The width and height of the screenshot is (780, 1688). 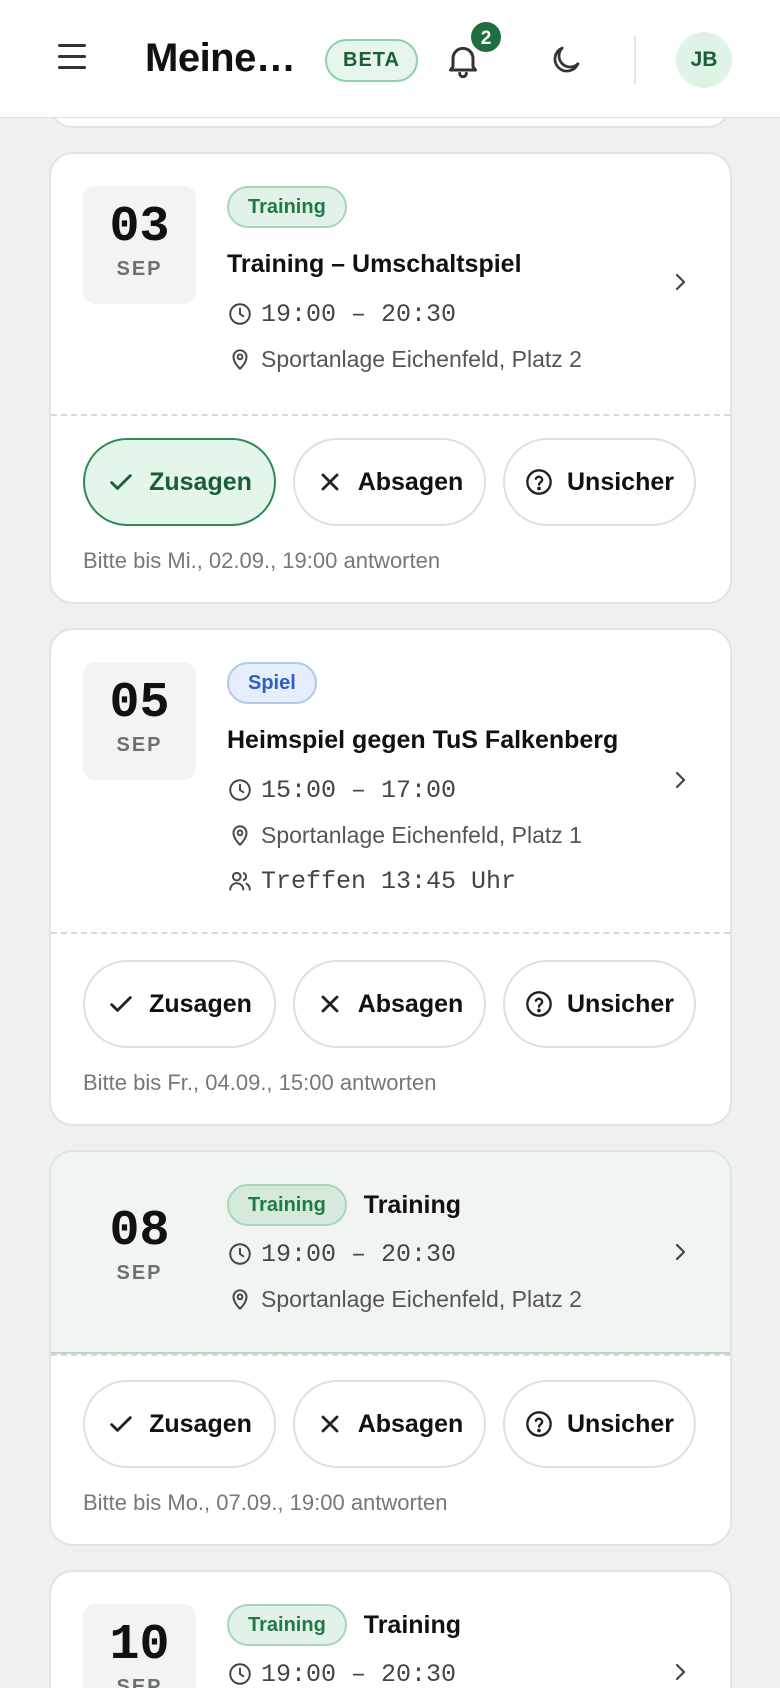 What do you see at coordinates (423, 740) in the screenshot?
I see `event-title: Heimspiel gegen TuS Falkenberg` at bounding box center [423, 740].